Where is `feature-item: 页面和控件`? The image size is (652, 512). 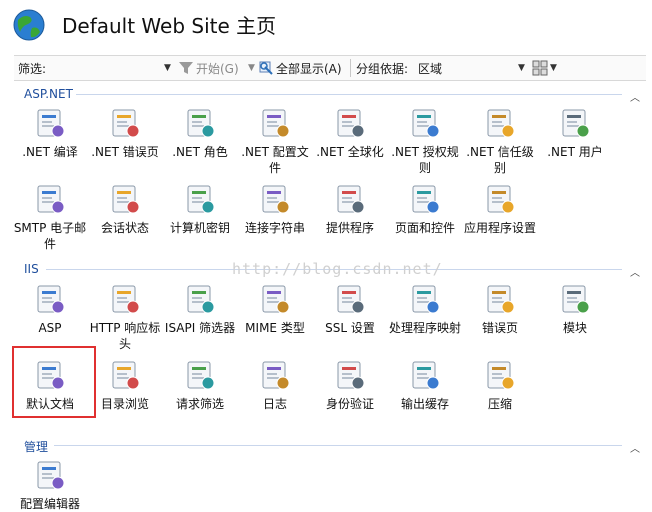
feature-item: 页面和控件 is located at coordinates (425, 209).